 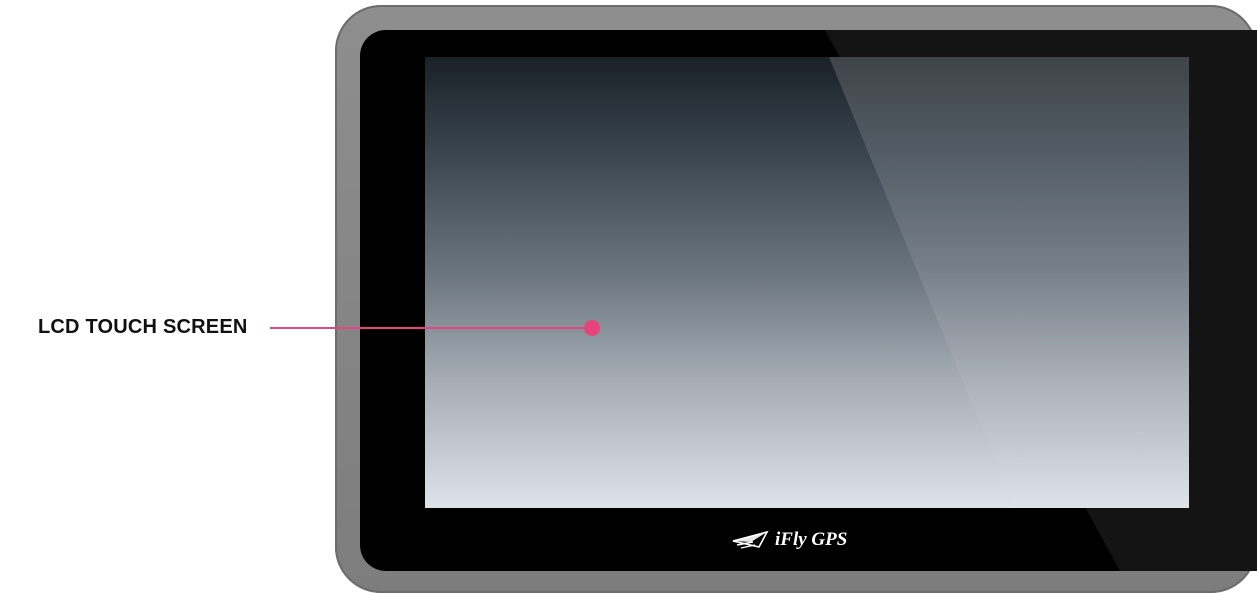 What do you see at coordinates (143, 327) in the screenshot?
I see `callout-label: LCD TOUCH SCREEN` at bounding box center [143, 327].